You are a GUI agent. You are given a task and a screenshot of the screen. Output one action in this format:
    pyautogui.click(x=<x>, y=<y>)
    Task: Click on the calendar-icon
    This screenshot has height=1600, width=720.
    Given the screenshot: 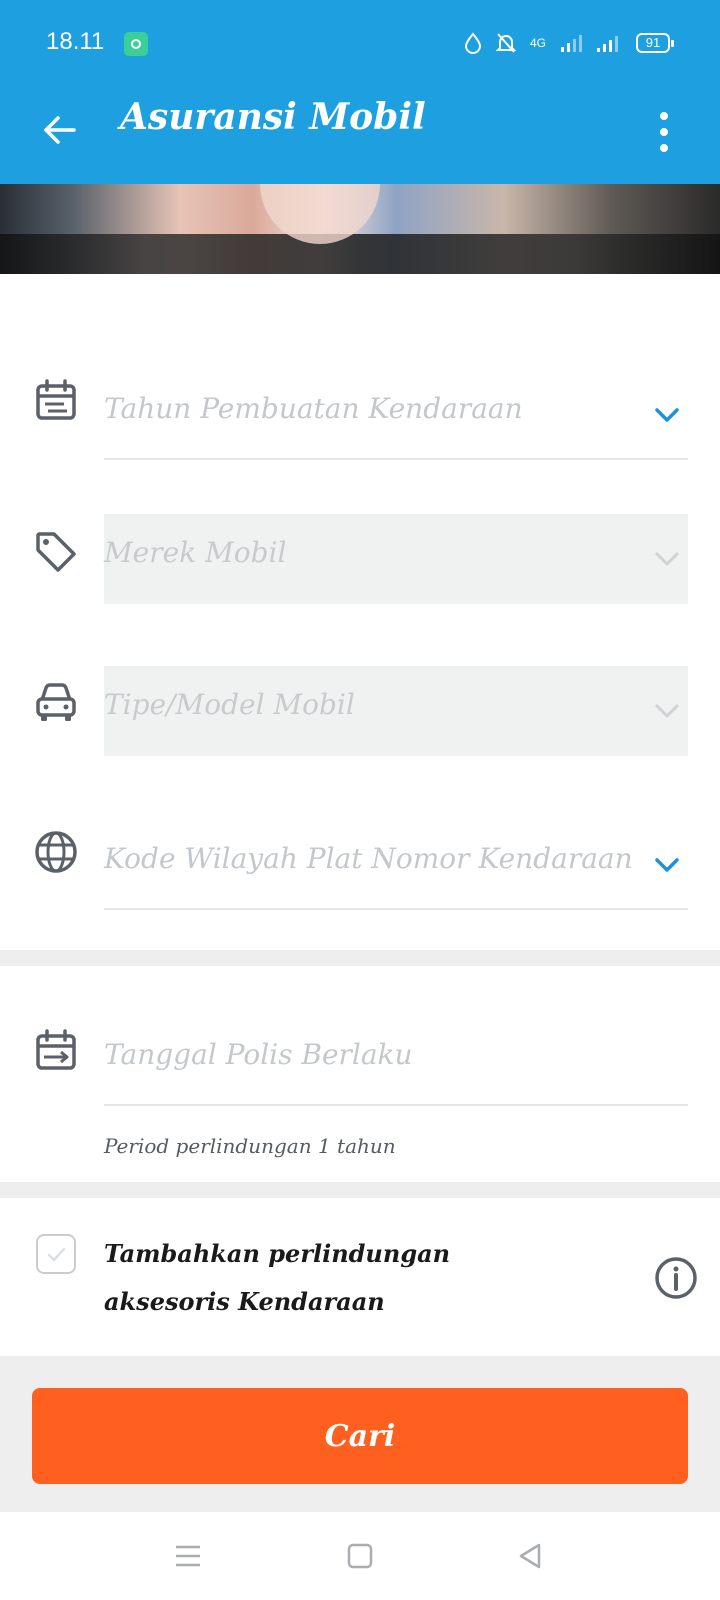 What is the action you would take?
    pyautogui.click(x=56, y=399)
    